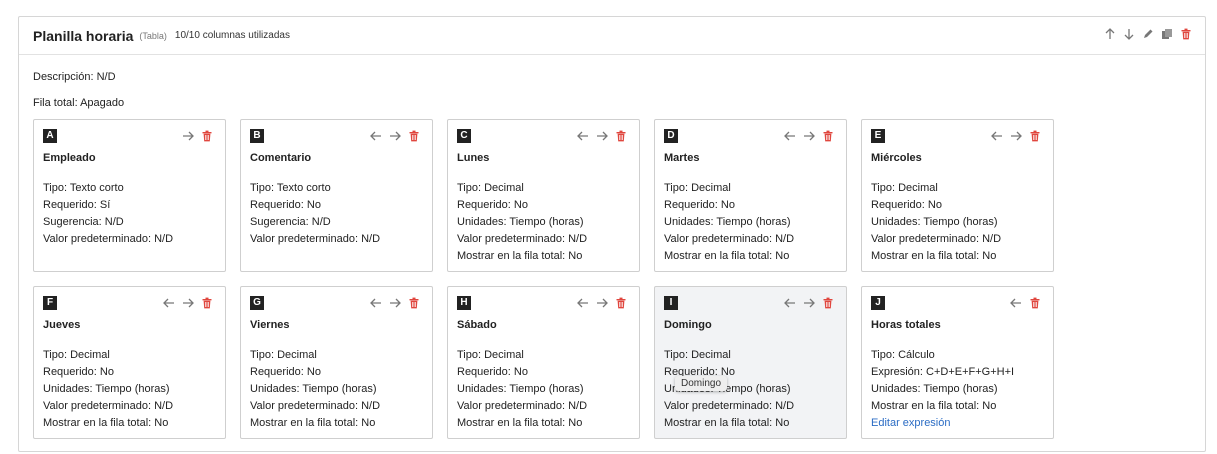 Image resolution: width=1217 pixels, height=454 pixels. What do you see at coordinates (896, 158) in the screenshot?
I see `column-title: Miércoles` at bounding box center [896, 158].